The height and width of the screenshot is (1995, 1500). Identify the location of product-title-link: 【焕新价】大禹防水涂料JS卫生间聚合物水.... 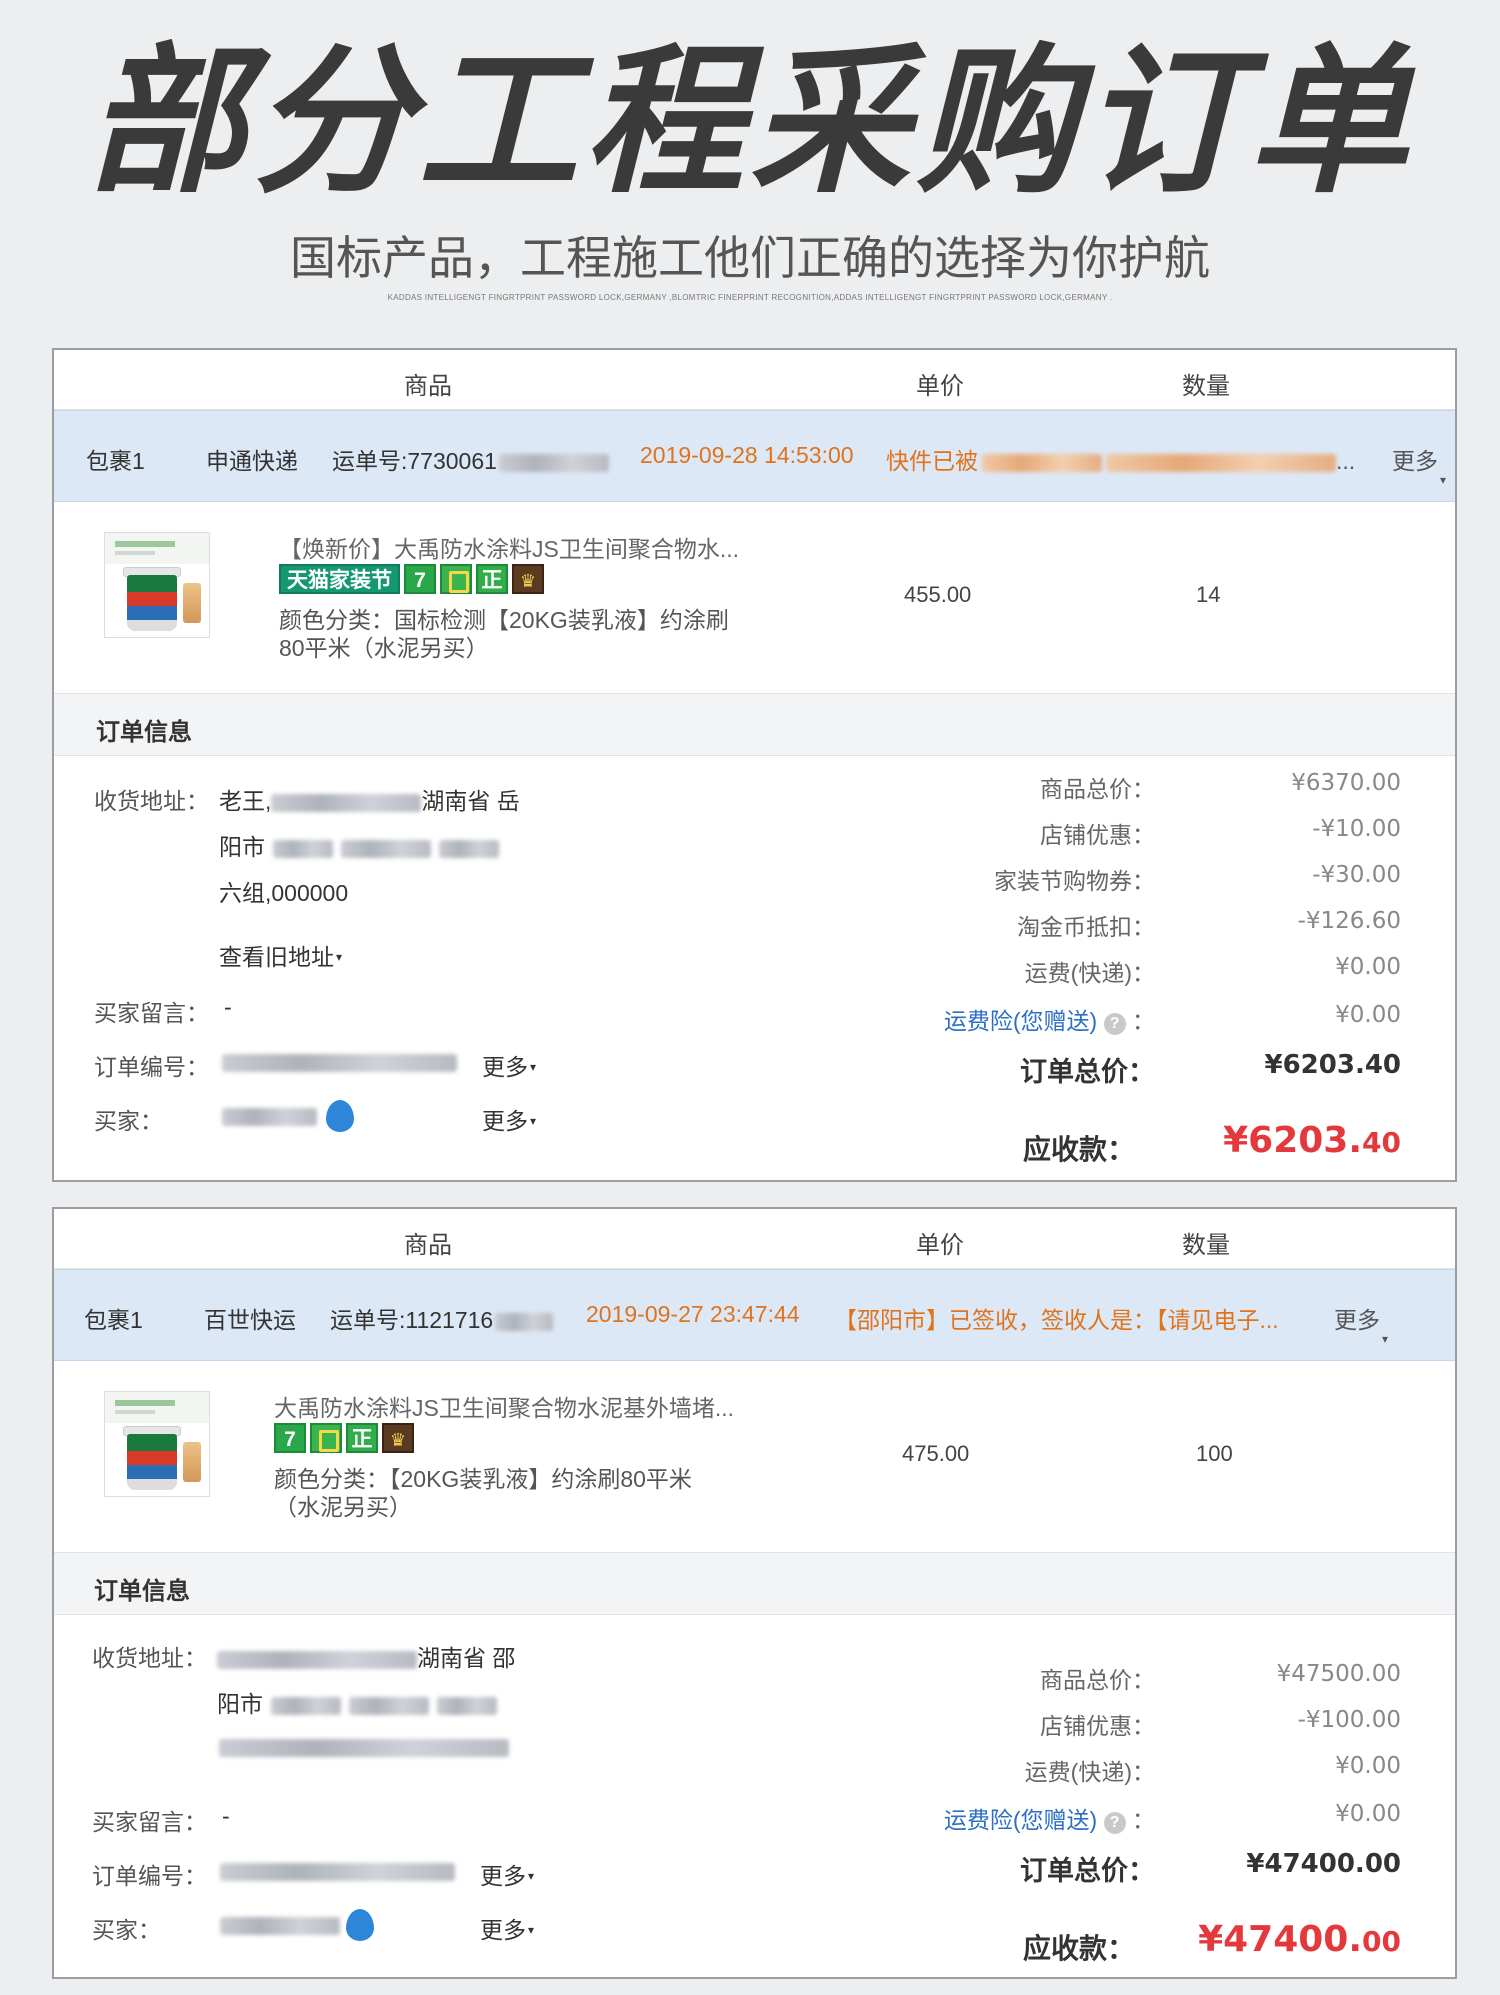
(509, 547).